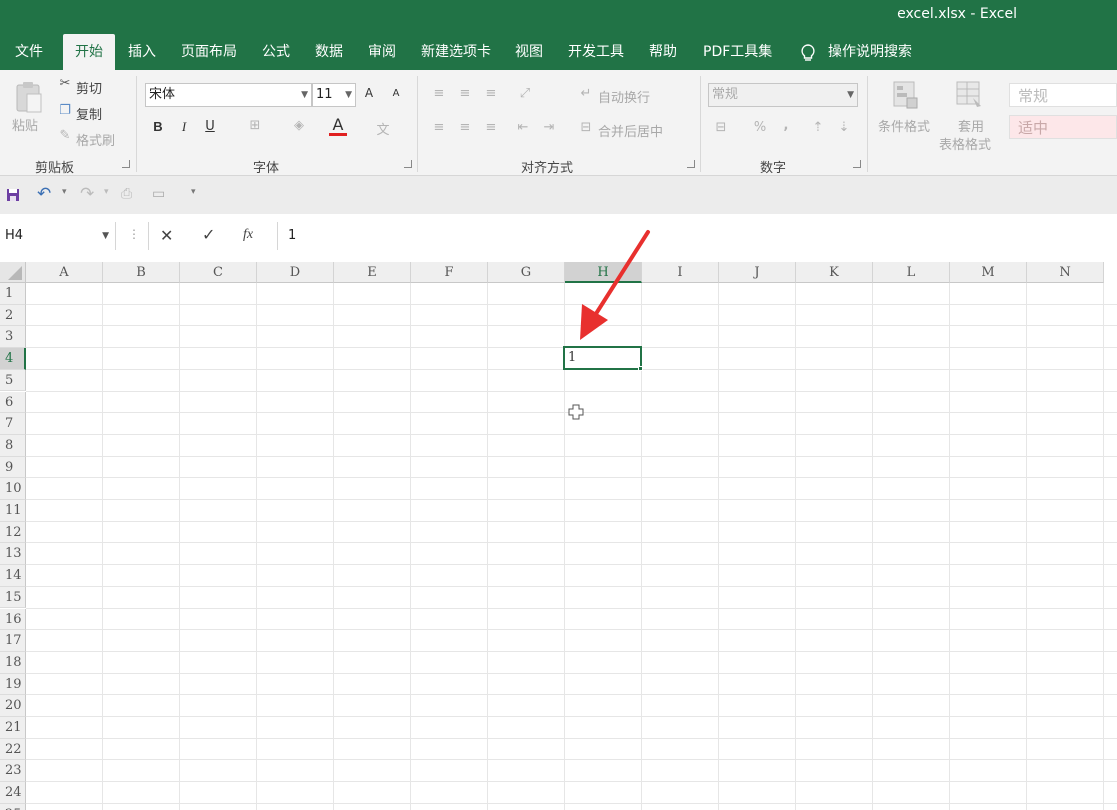  What do you see at coordinates (965, 143) in the screenshot?
I see `format-as-table-line2: 表格格式` at bounding box center [965, 143].